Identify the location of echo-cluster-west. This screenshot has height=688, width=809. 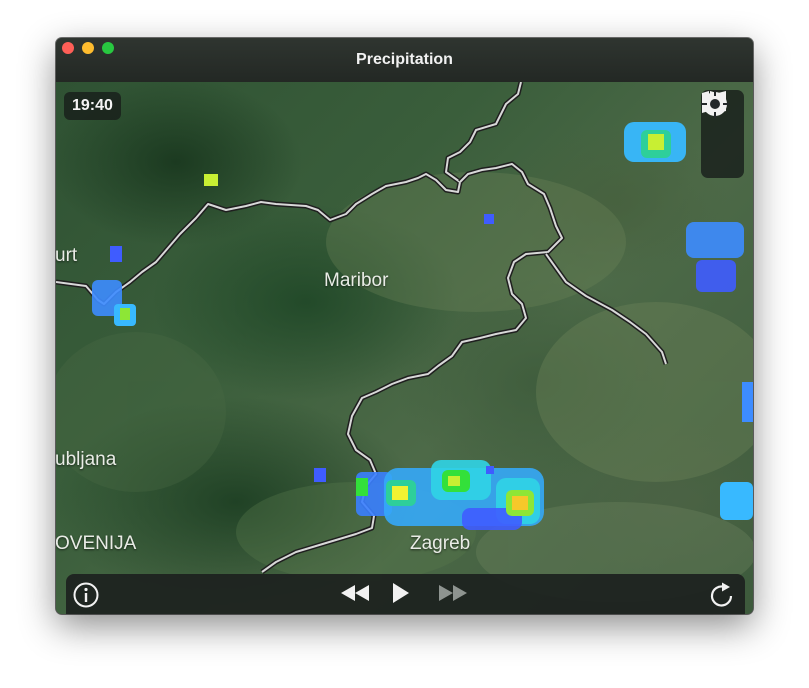
(155, 250).